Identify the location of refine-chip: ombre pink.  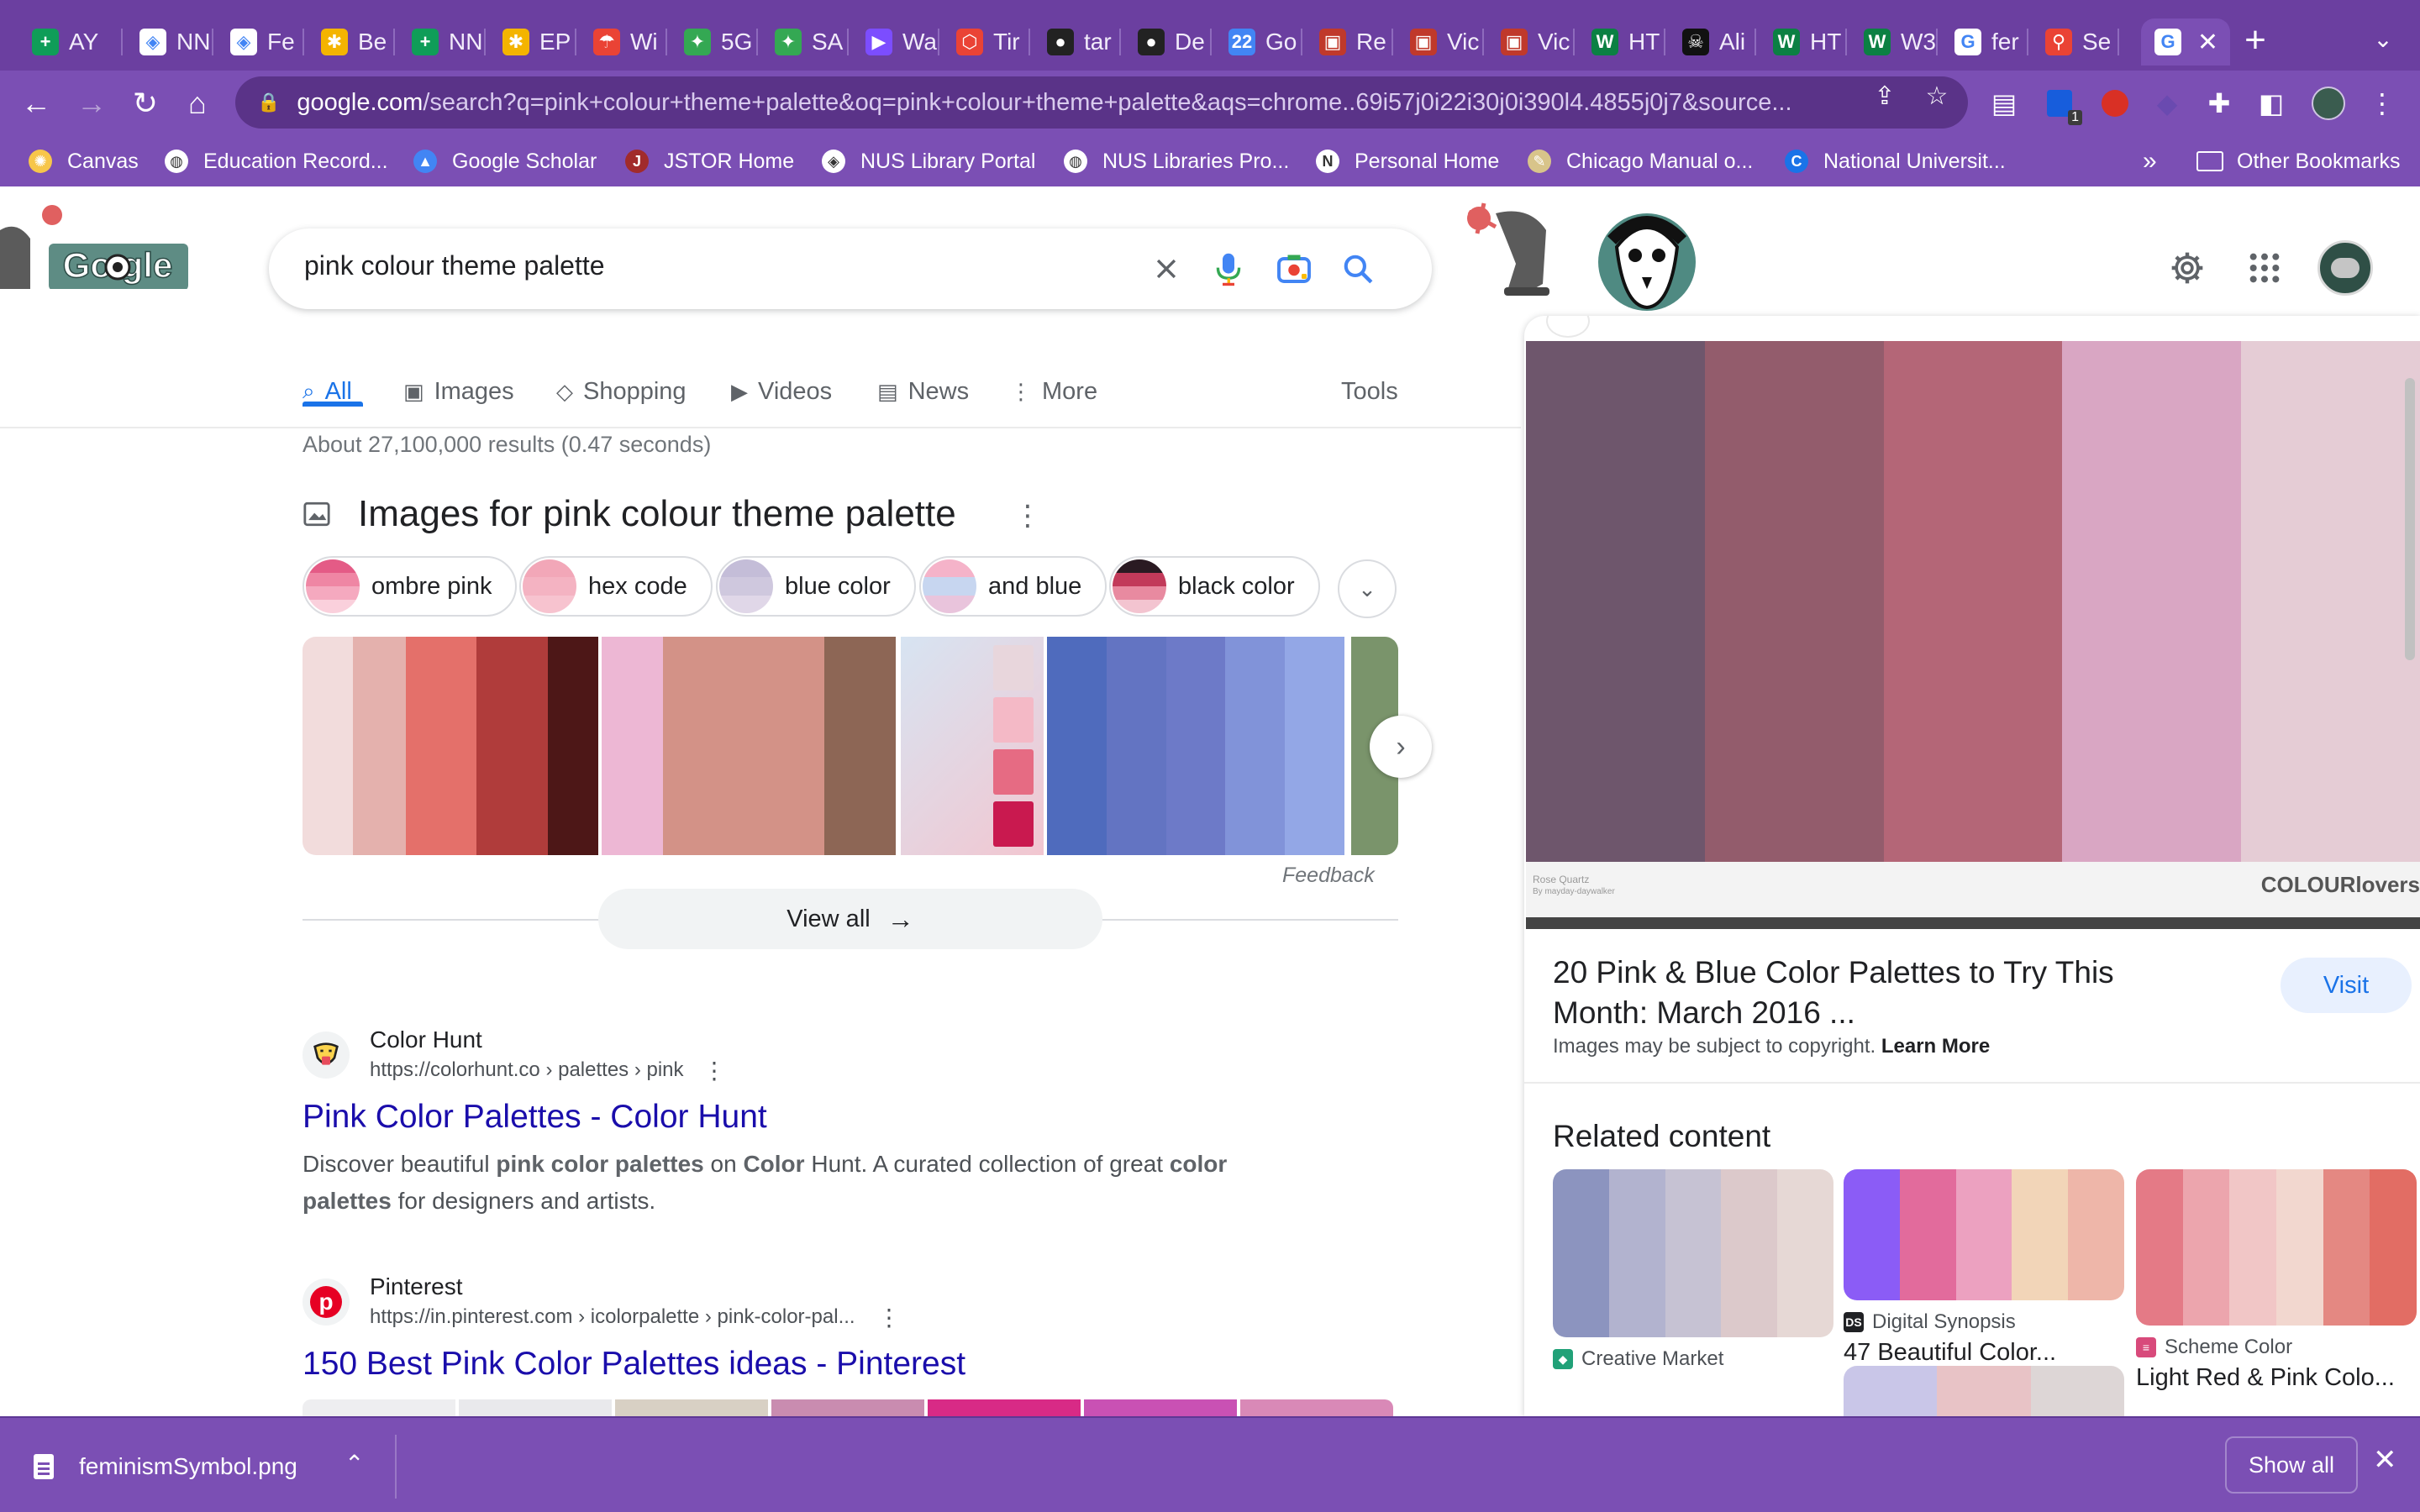
(410, 586).